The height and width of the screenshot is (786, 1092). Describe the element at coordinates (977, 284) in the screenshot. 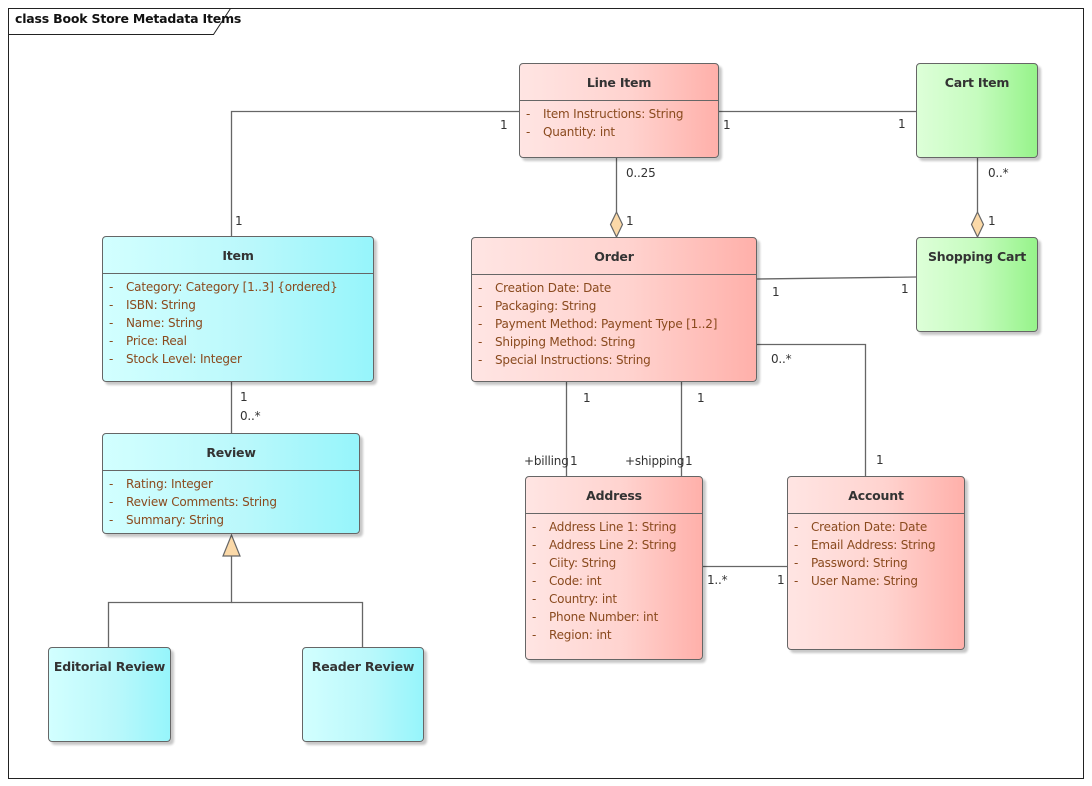

I see `class-shopping-cart: Shopping Cart` at that location.